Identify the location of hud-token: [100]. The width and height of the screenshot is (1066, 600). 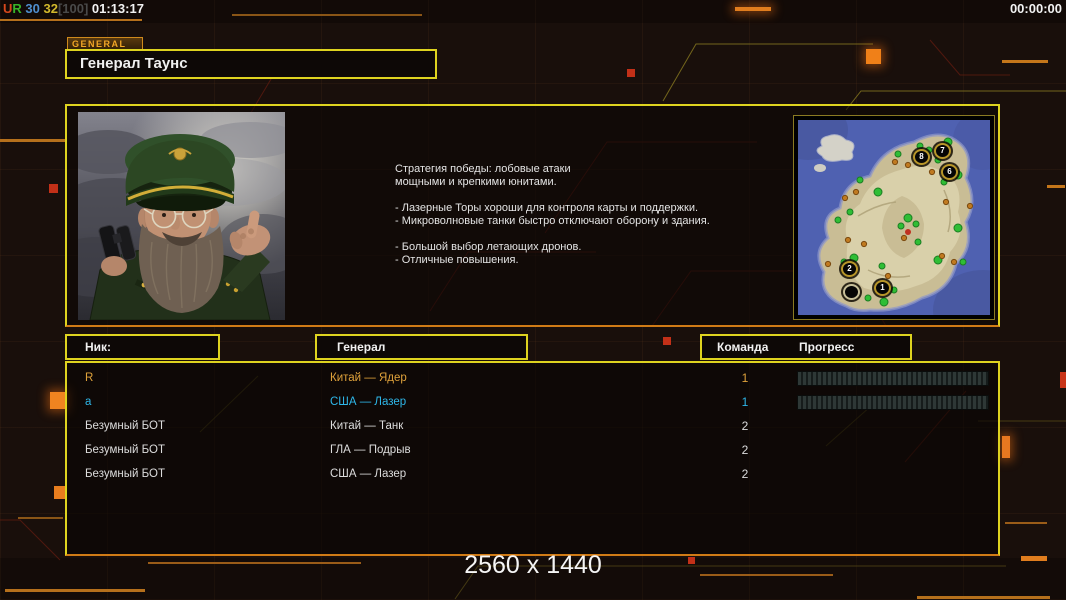
(74, 8).